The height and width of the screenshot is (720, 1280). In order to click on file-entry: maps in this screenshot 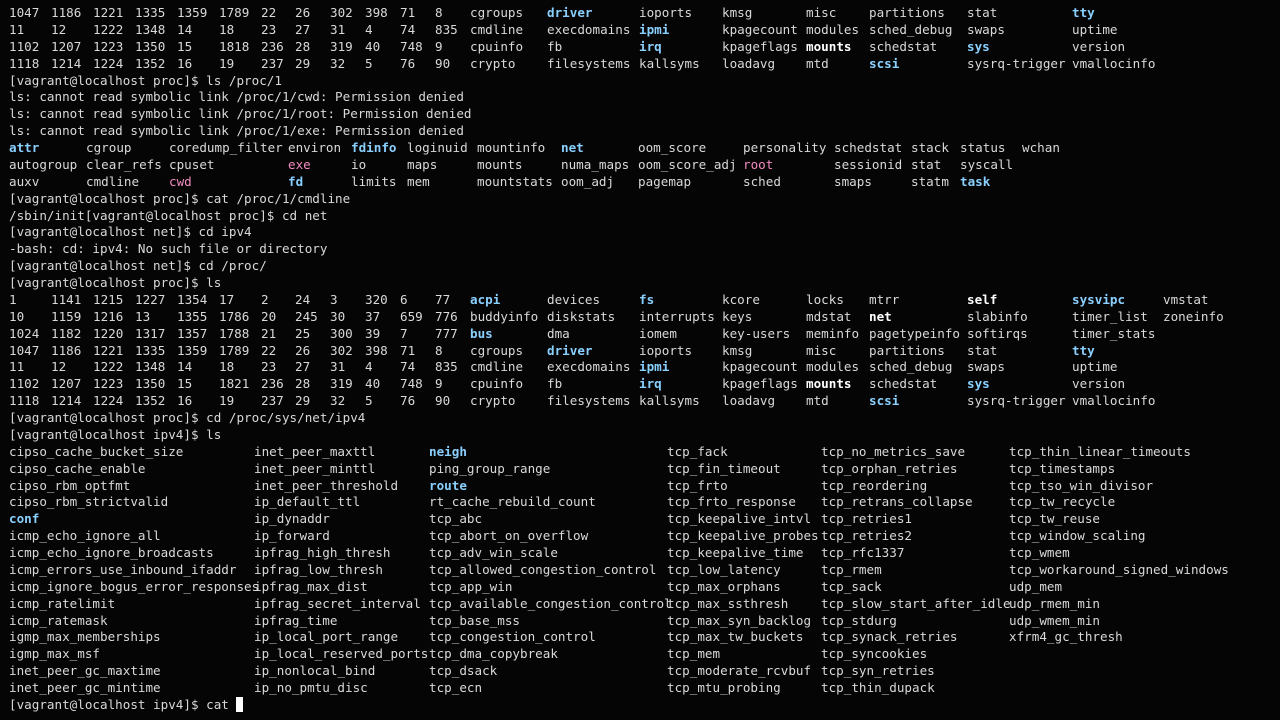, I will do `click(422, 164)`.